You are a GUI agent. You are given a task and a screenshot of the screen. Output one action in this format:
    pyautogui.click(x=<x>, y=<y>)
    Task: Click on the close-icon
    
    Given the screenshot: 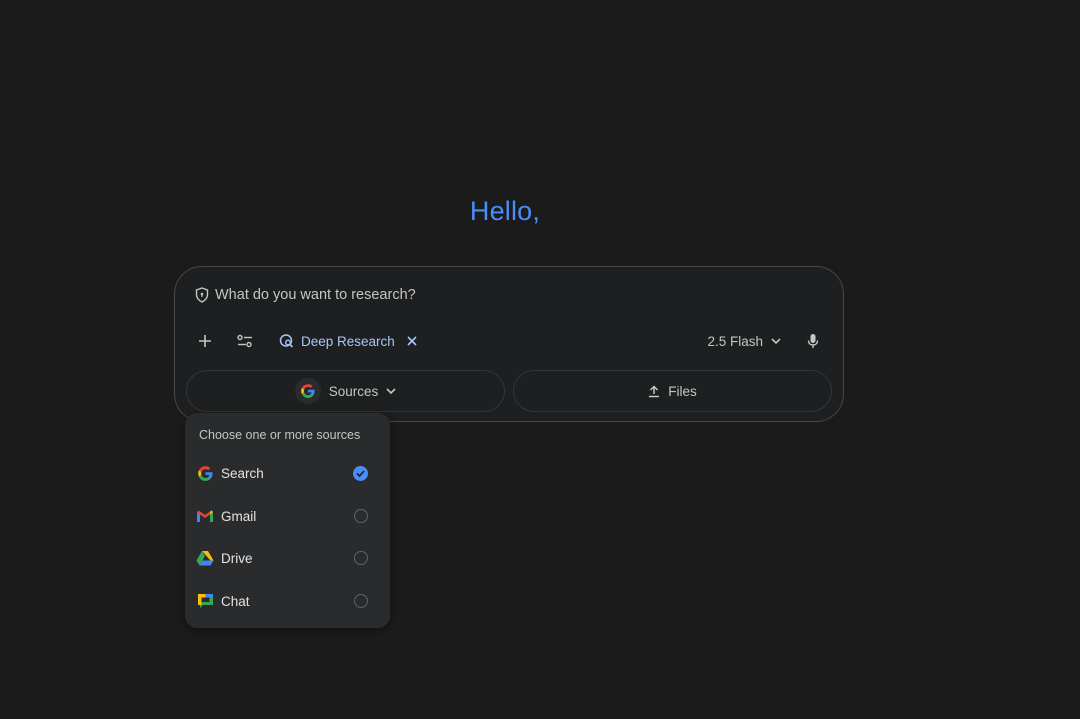 What is the action you would take?
    pyautogui.click(x=412, y=341)
    